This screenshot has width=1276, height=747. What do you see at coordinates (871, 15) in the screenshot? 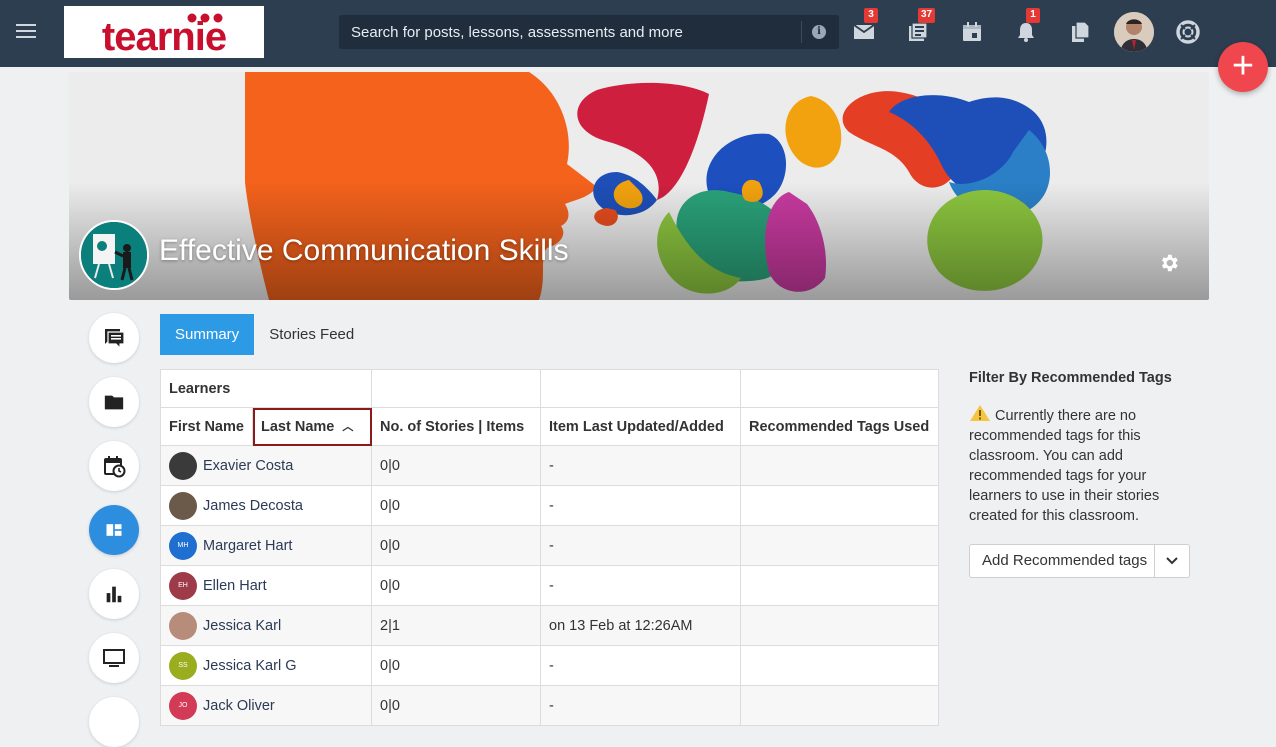
I see `messages-badge: 3` at bounding box center [871, 15].